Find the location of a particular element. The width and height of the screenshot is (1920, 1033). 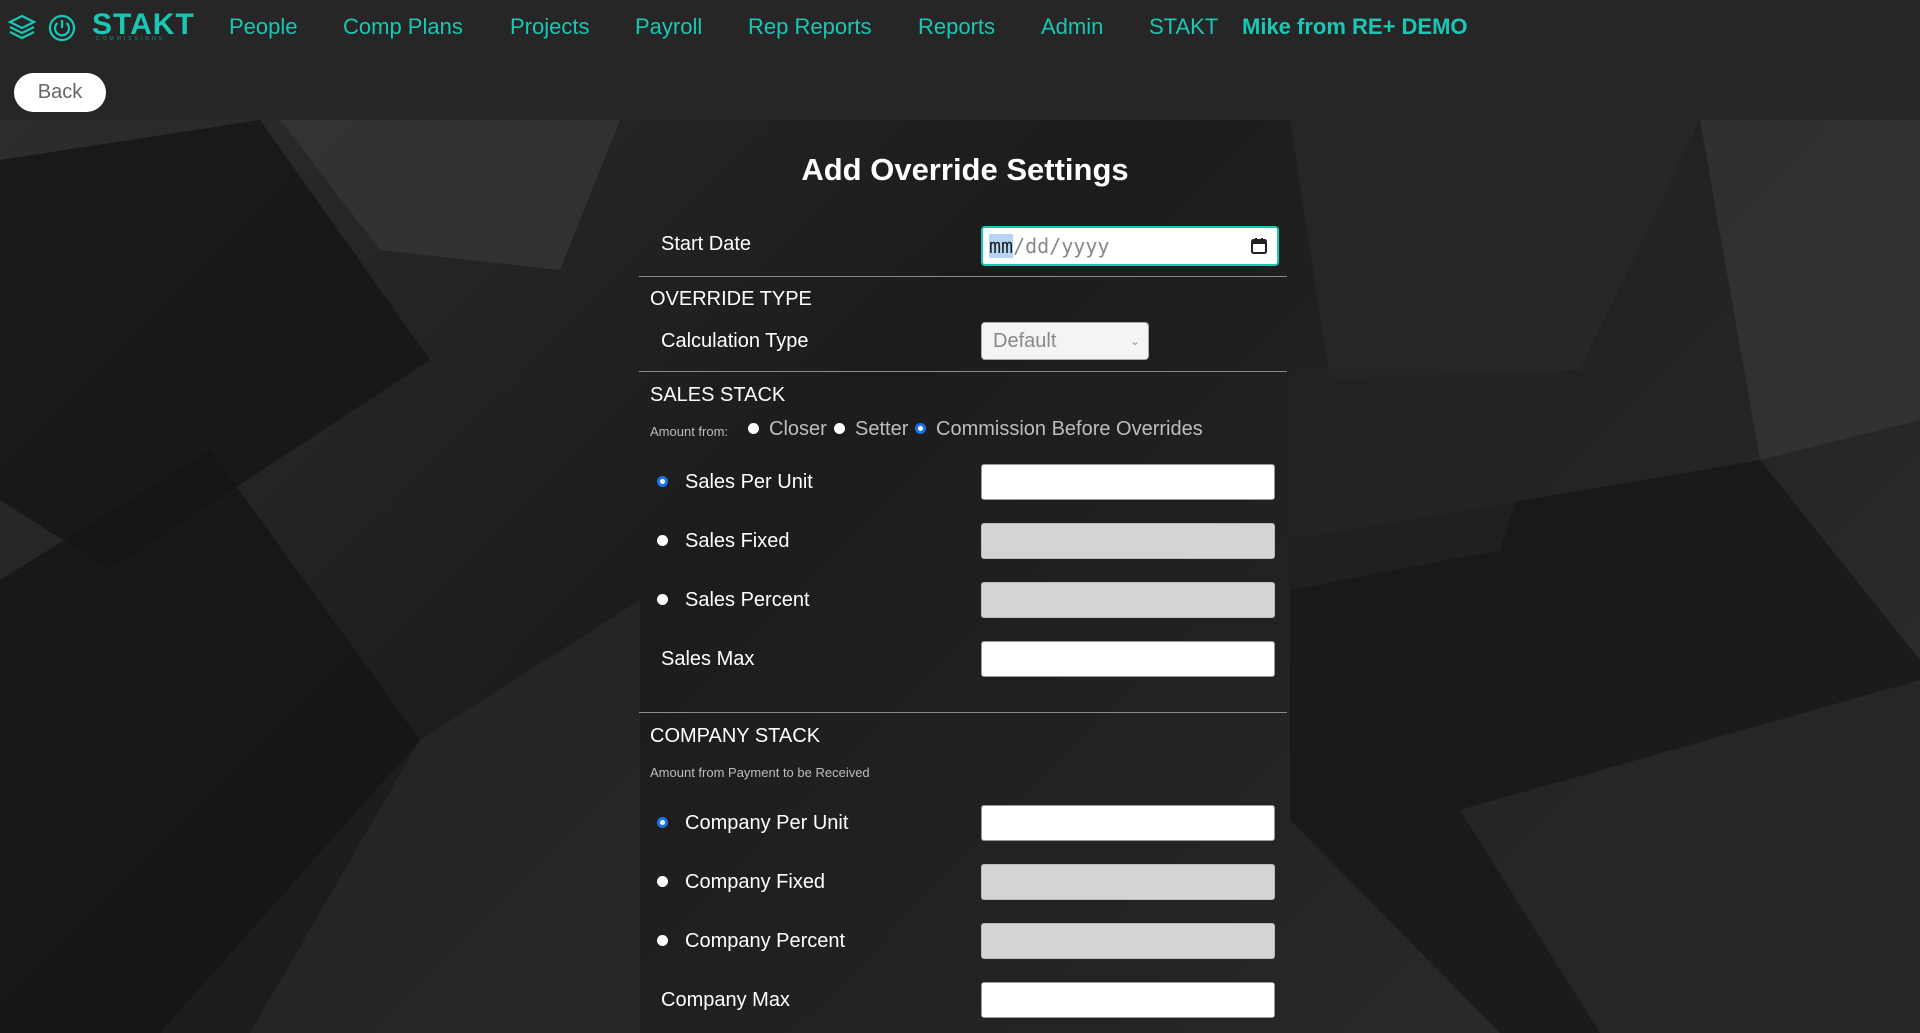

nav-people: People is located at coordinates (263, 27).